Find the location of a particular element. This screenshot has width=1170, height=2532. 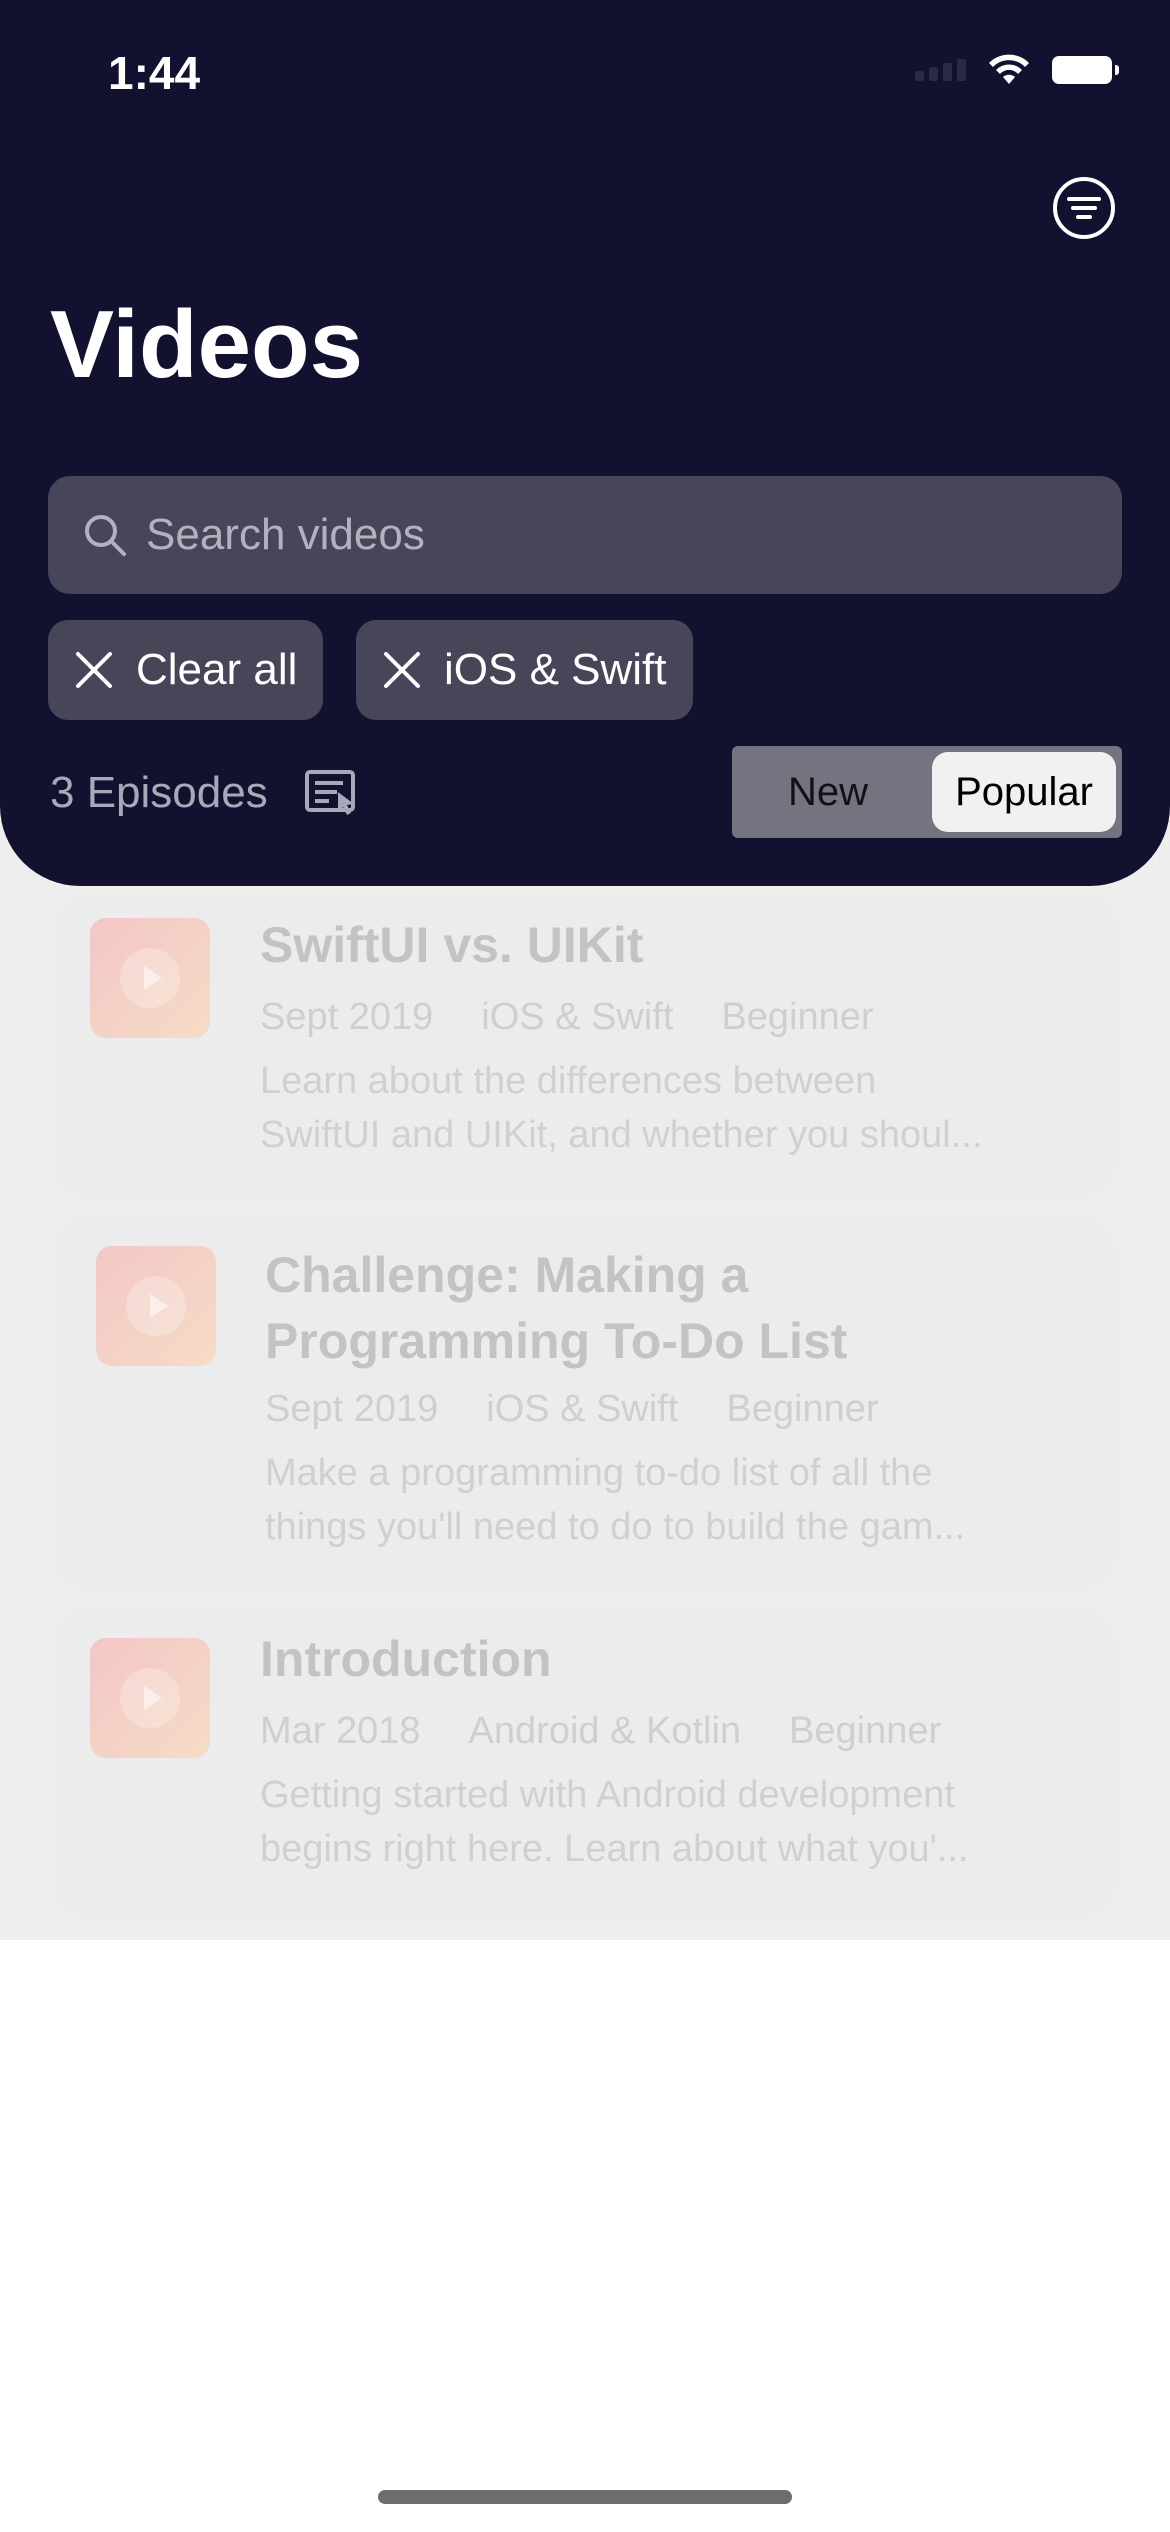

battery-icon is located at coordinates (1085, 70).